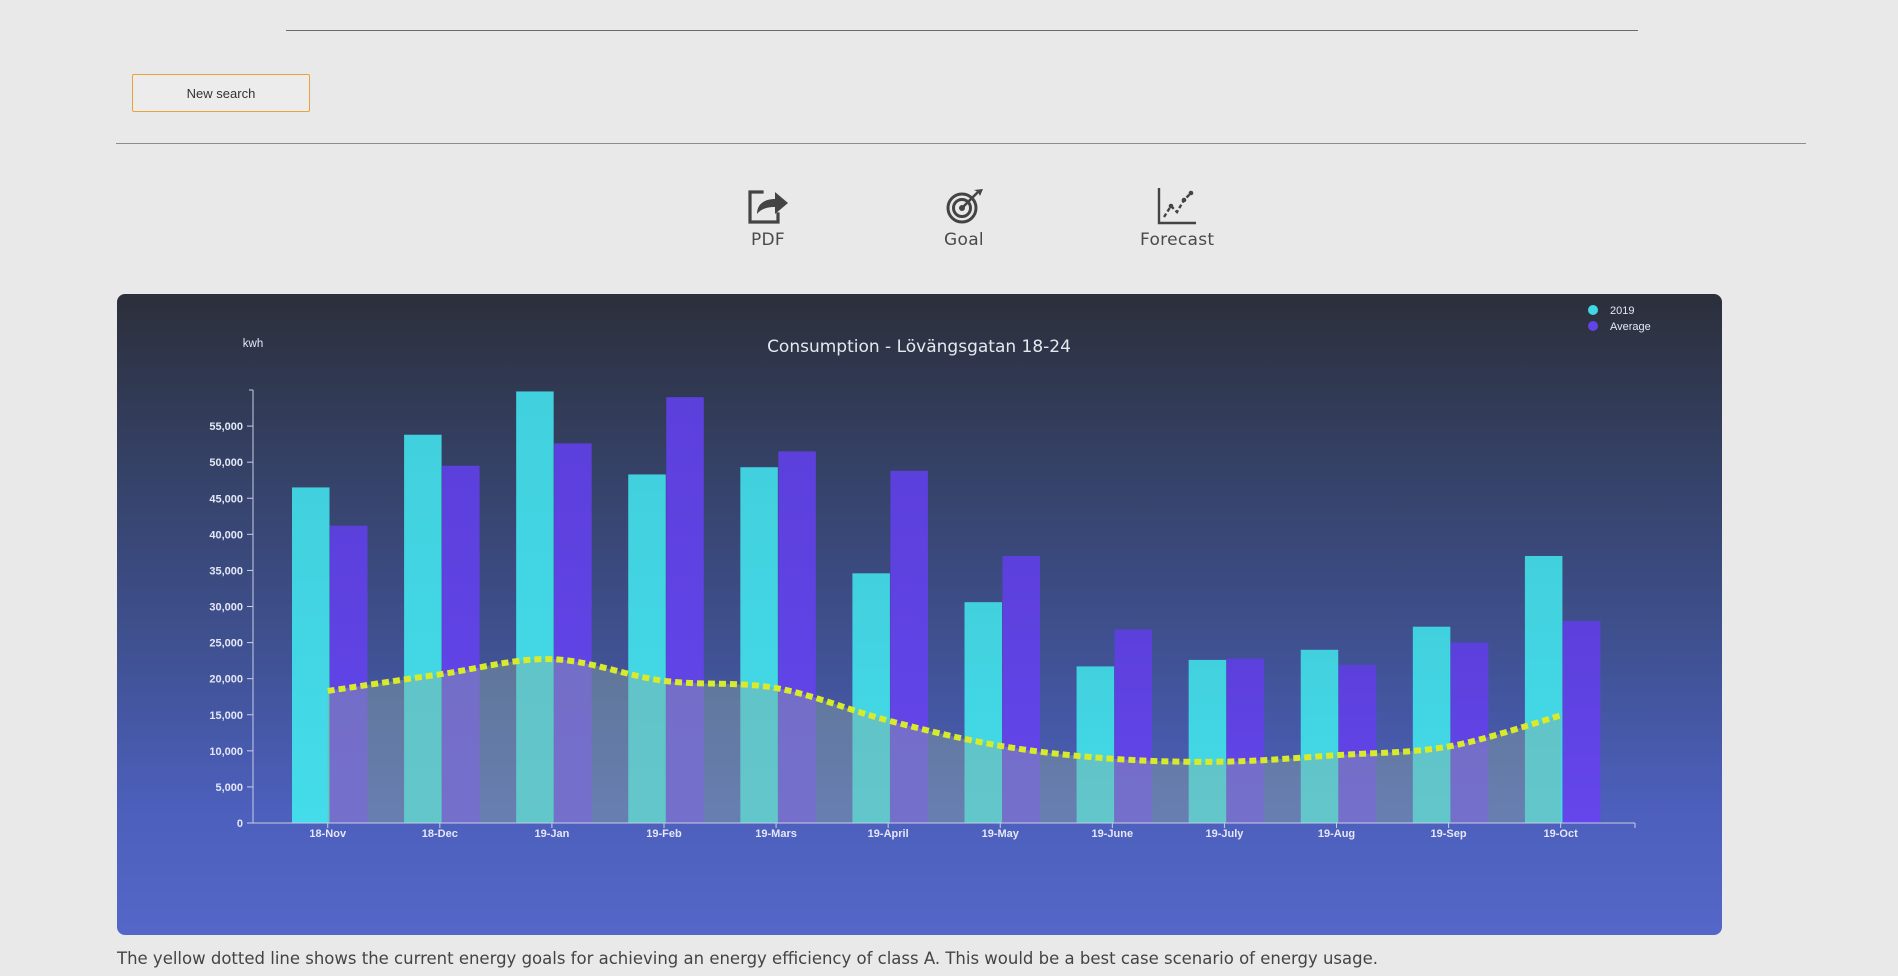 The width and height of the screenshot is (1898, 976). I want to click on y-tick-label-25000: 25,000, so click(226, 644).